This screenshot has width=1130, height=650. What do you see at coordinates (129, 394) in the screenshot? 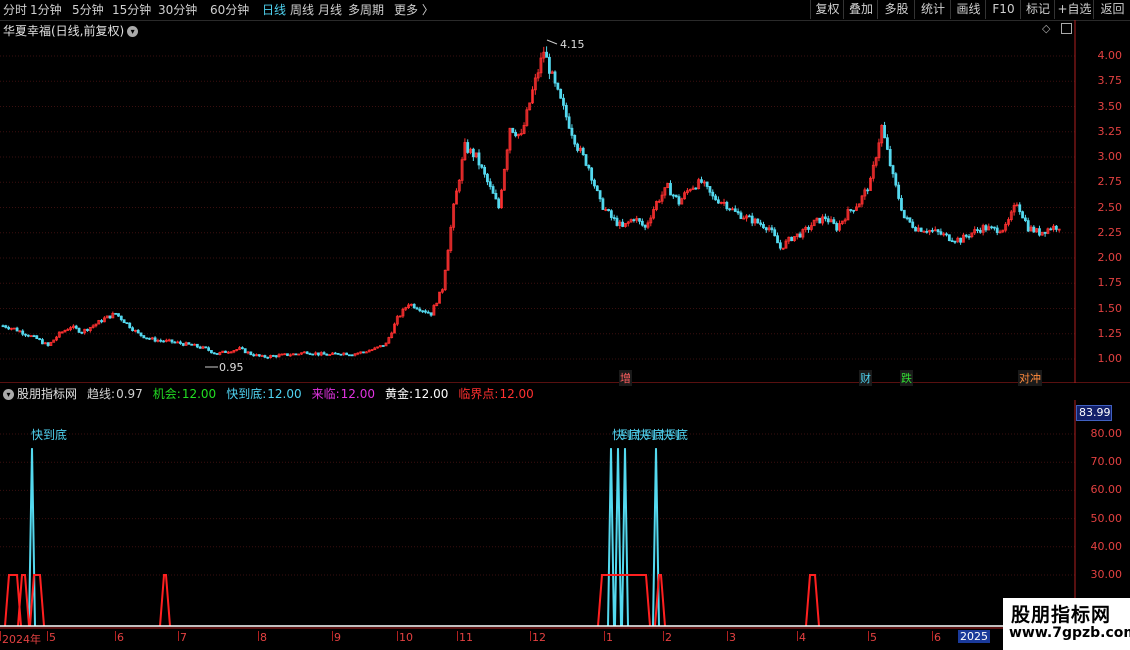
I see `indicator-item-value: 0.97` at bounding box center [129, 394].